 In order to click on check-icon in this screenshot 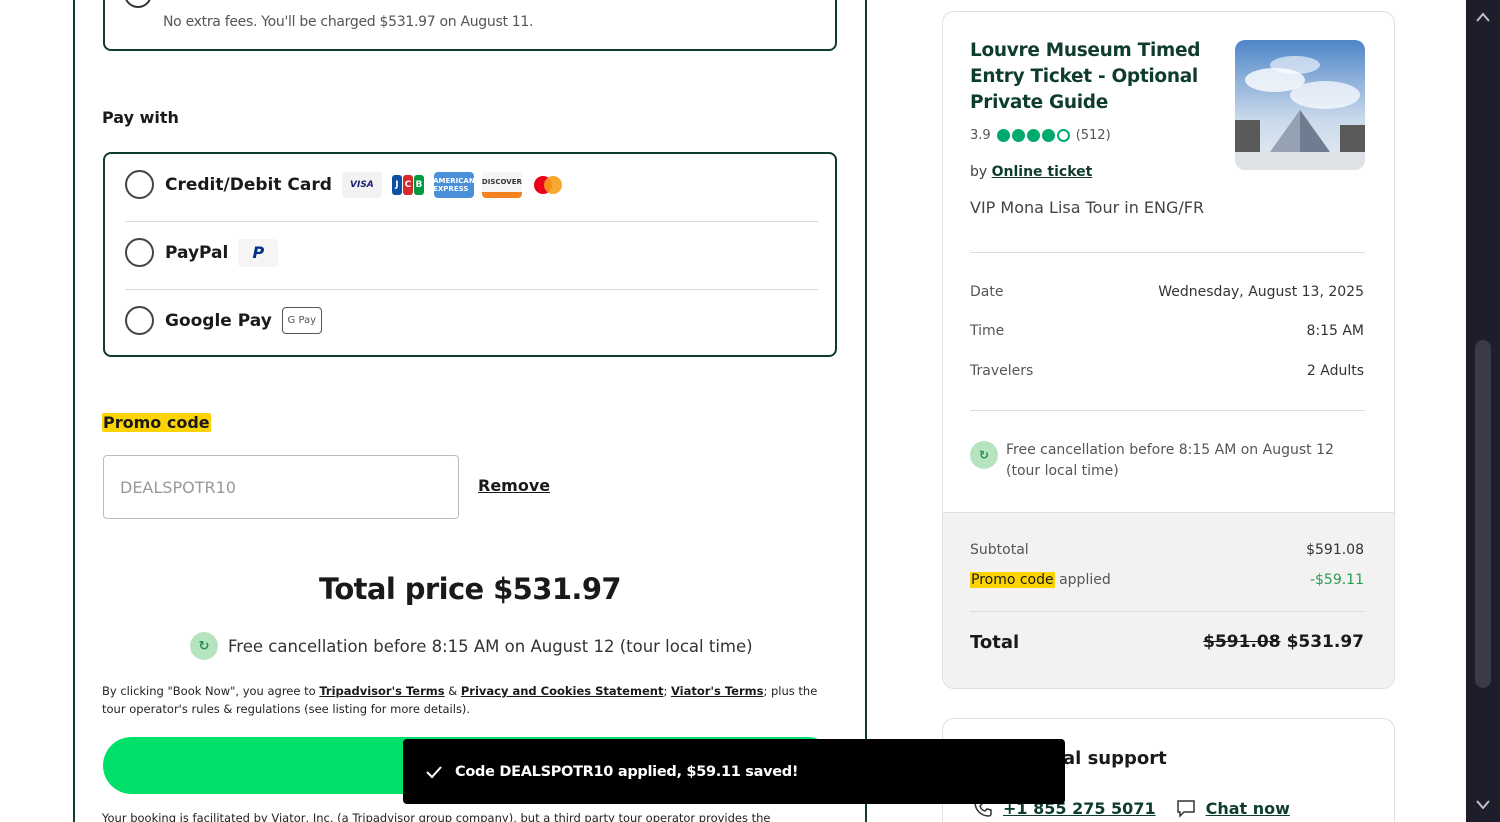, I will do `click(434, 771)`.